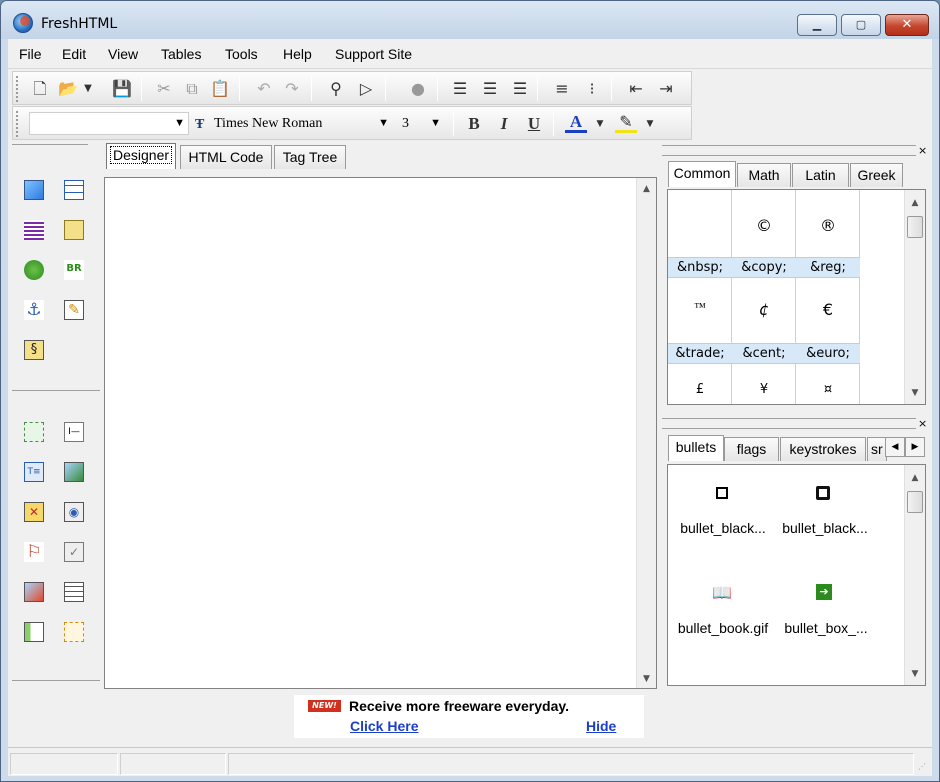  What do you see at coordinates (301, 123) in the screenshot?
I see `font-name-select: Times New Roman ▼` at bounding box center [301, 123].